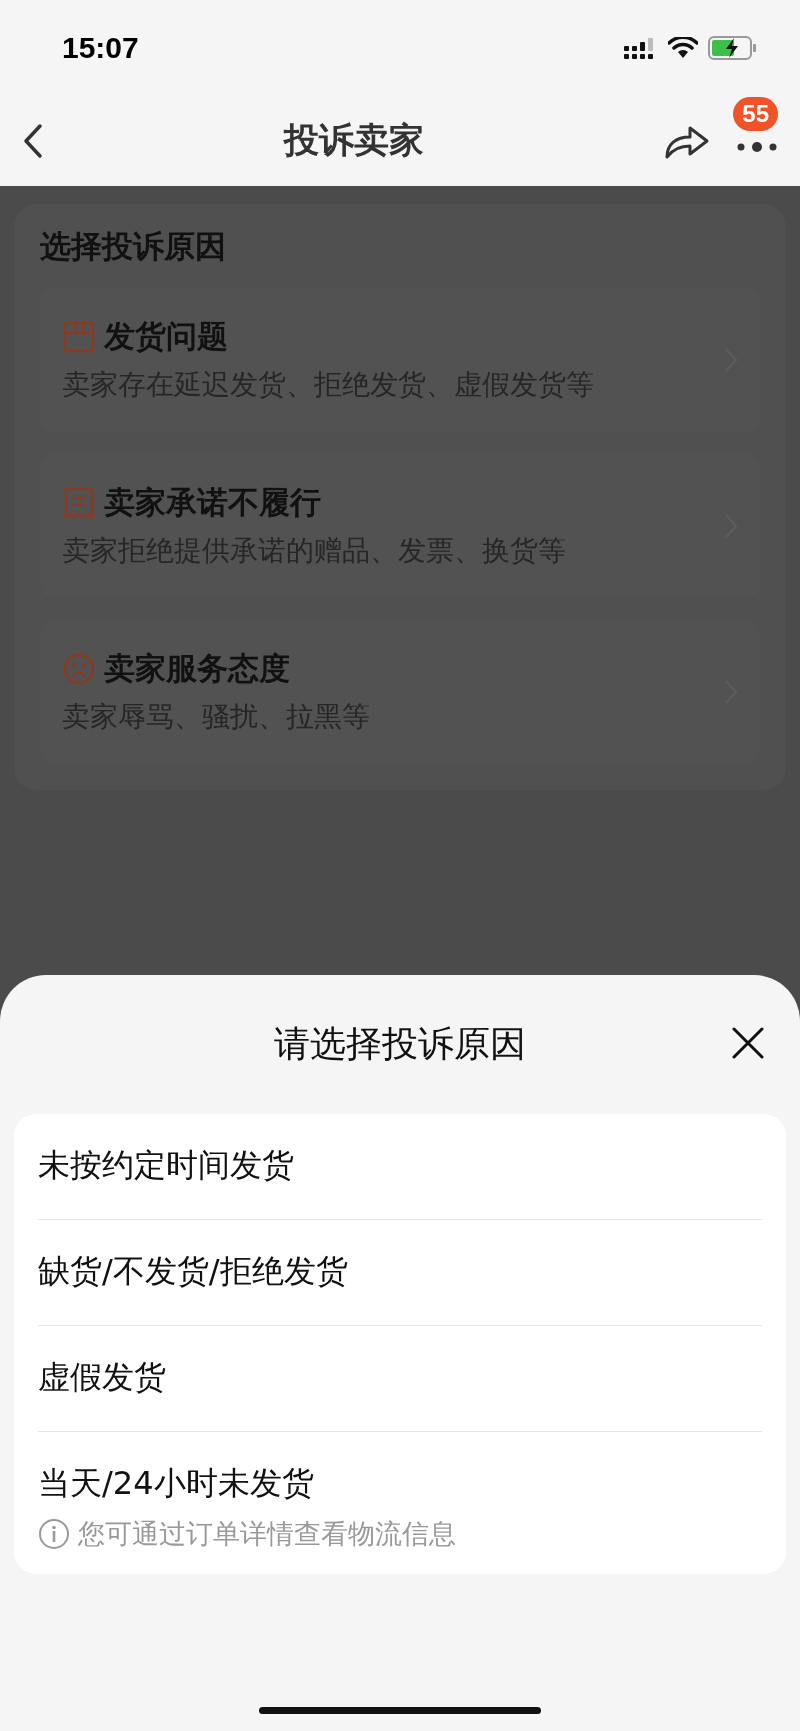 This screenshot has width=800, height=1731. Describe the element at coordinates (100, 47) in the screenshot. I see `status-time: 15:07` at that location.